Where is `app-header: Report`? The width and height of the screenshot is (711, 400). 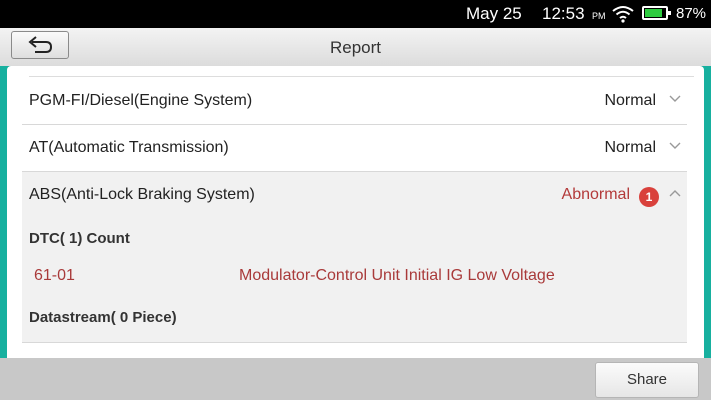 app-header: Report is located at coordinates (355, 47).